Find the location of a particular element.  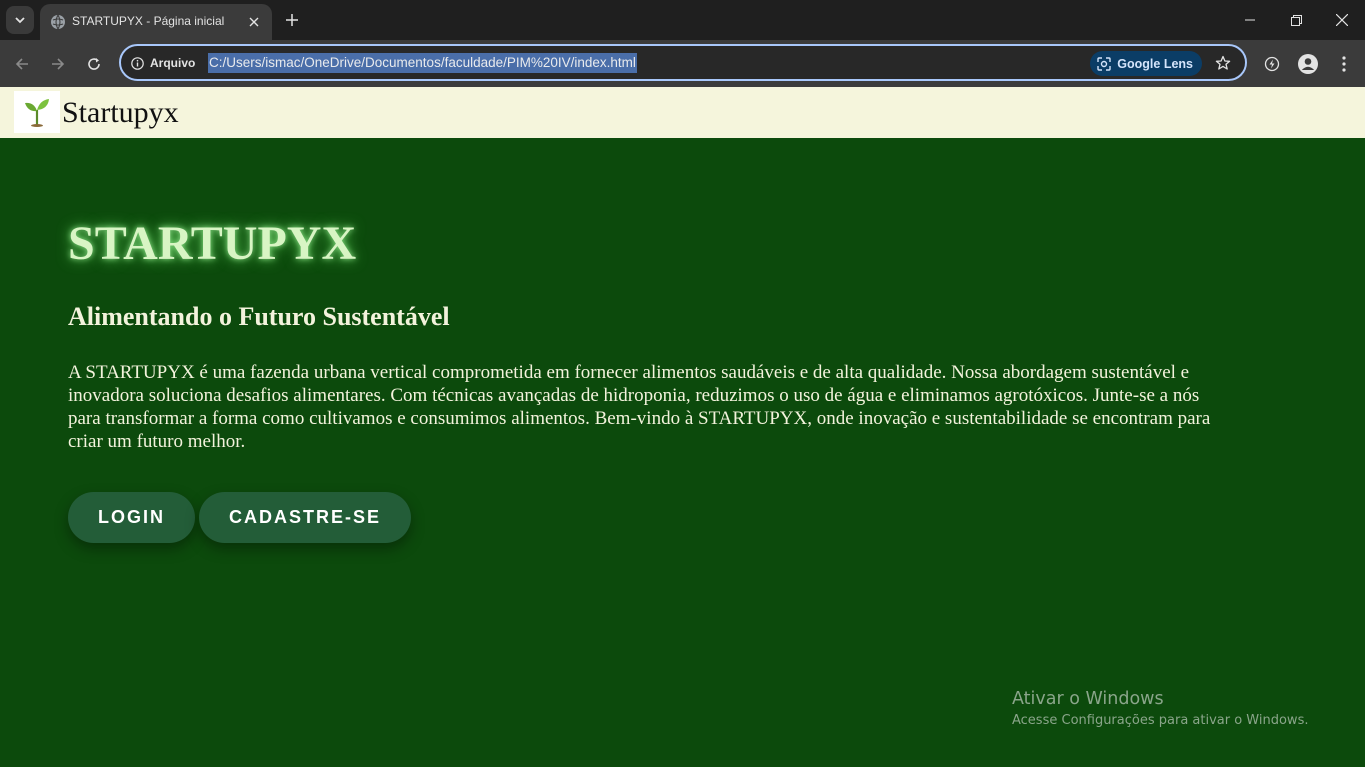

lens-icon is located at coordinates (1104, 63).